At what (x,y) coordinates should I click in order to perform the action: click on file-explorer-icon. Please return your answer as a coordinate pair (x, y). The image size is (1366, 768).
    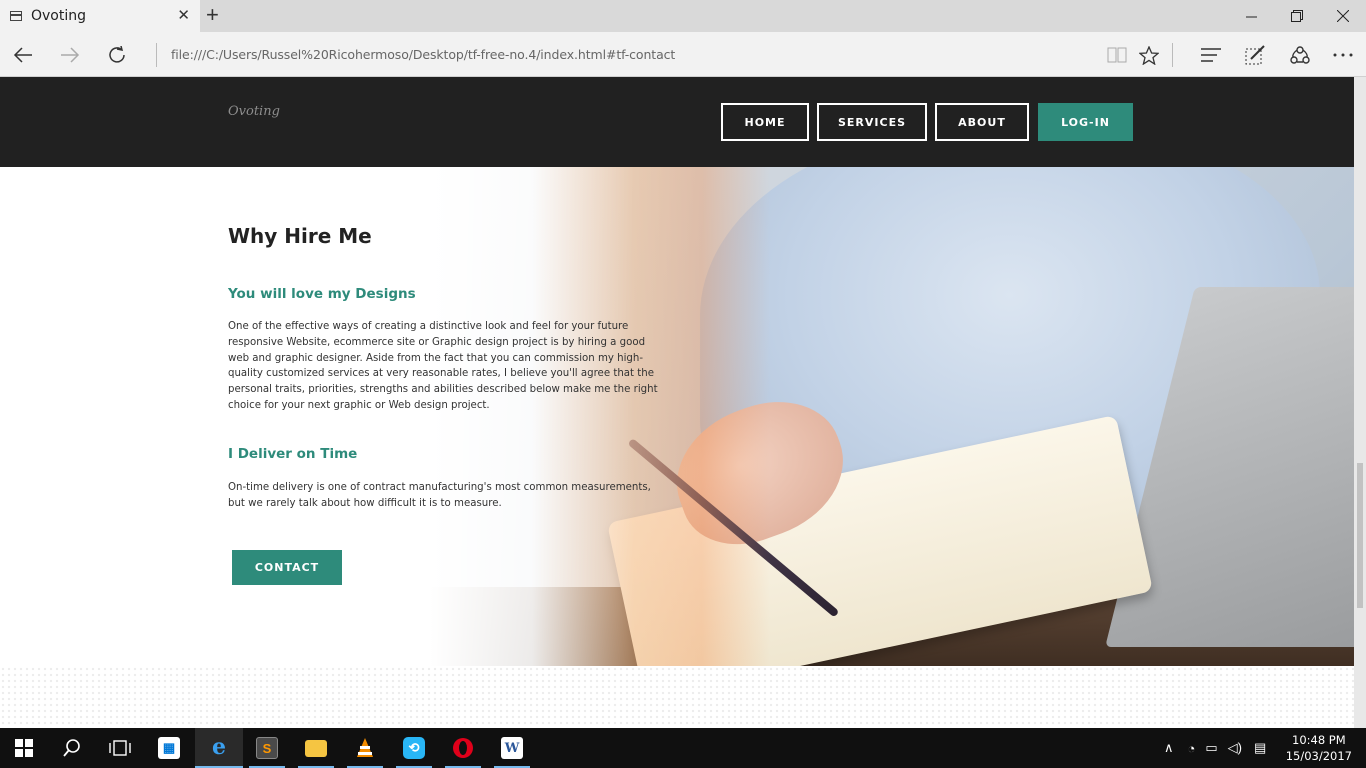
    Looking at the image, I should click on (316, 748).